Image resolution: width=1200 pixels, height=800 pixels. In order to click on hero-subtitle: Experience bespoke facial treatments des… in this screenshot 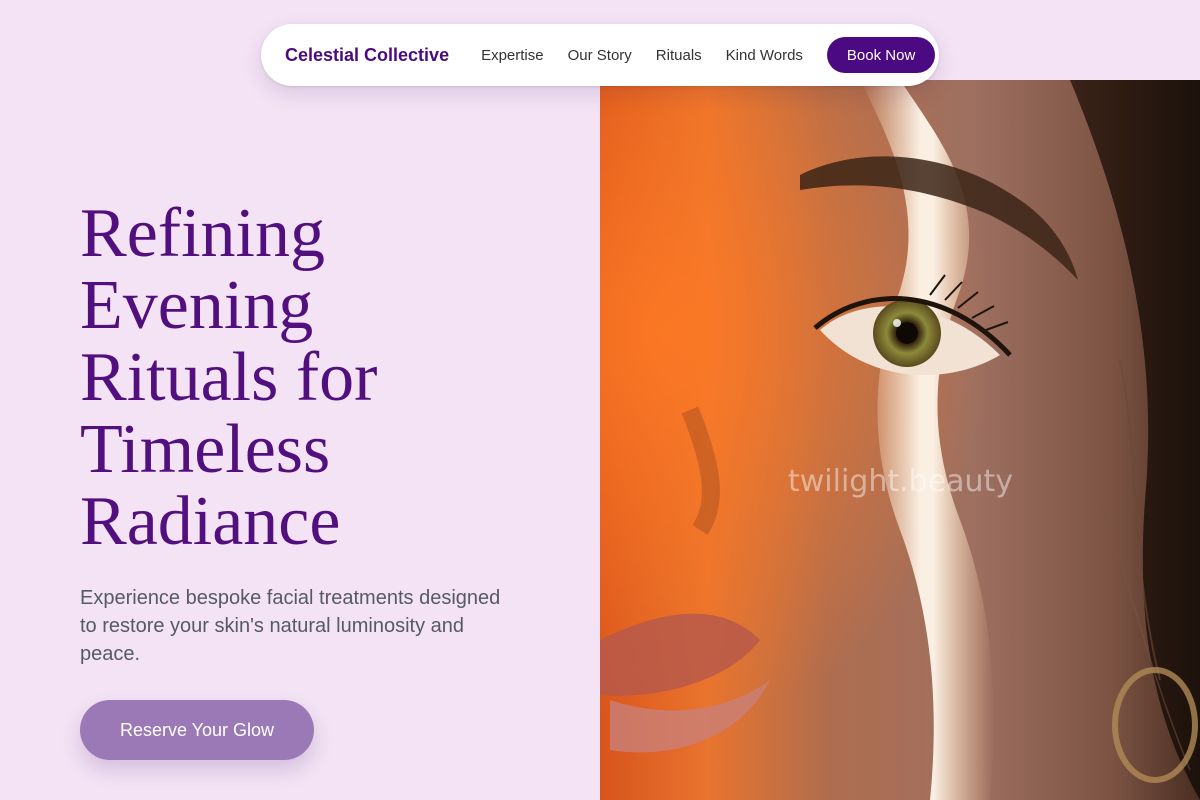, I will do `click(290, 626)`.